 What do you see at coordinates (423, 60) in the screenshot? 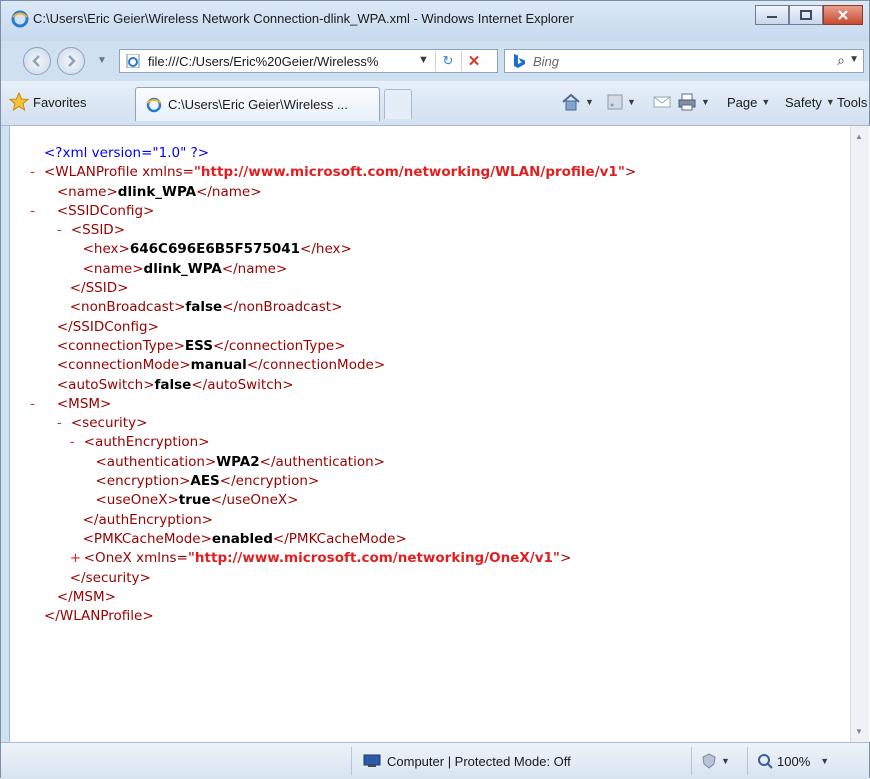
I see `address-dropdown-icon: ▼` at bounding box center [423, 60].